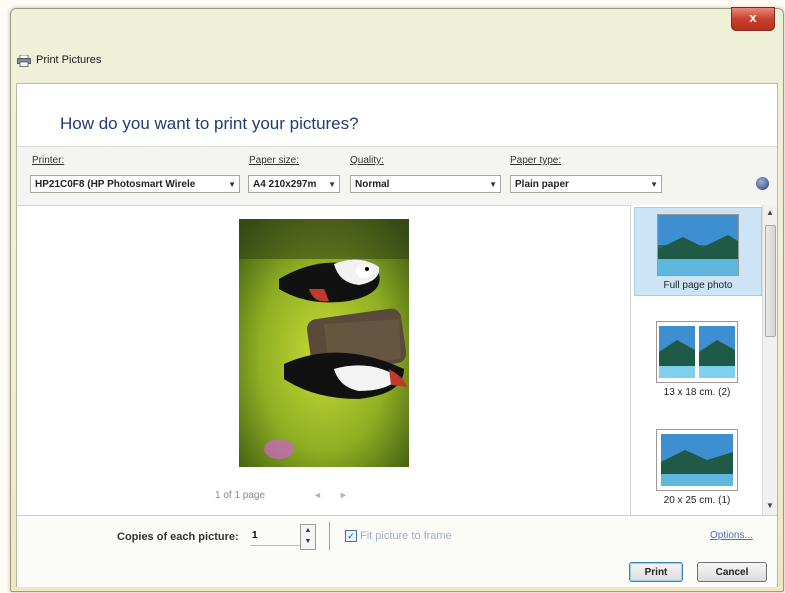 This screenshot has height=593, width=785. What do you see at coordinates (770, 281) in the screenshot?
I see `scrollbar-thumb` at bounding box center [770, 281].